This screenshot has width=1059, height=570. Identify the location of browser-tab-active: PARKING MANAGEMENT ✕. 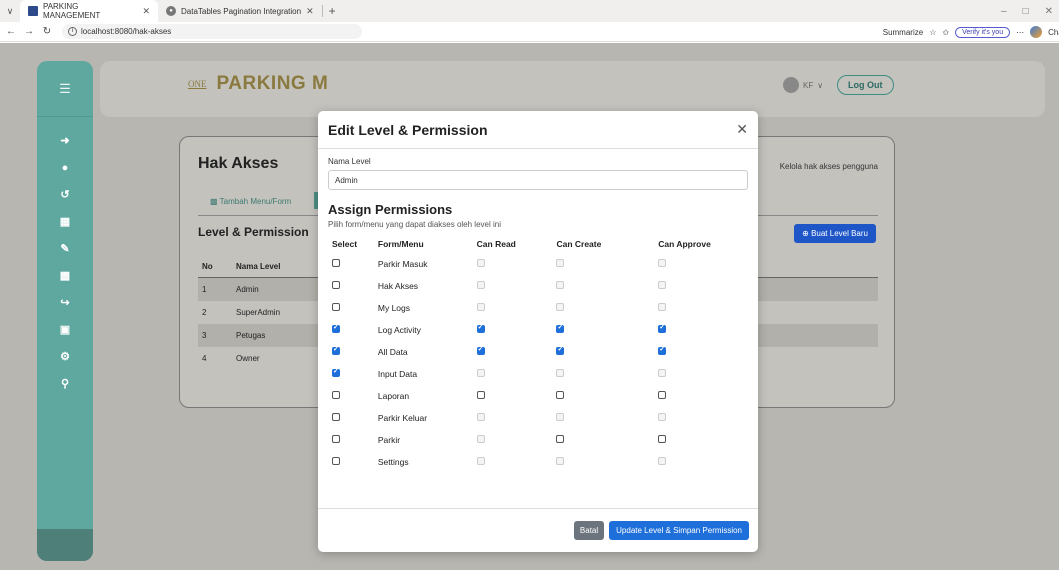
(89, 11).